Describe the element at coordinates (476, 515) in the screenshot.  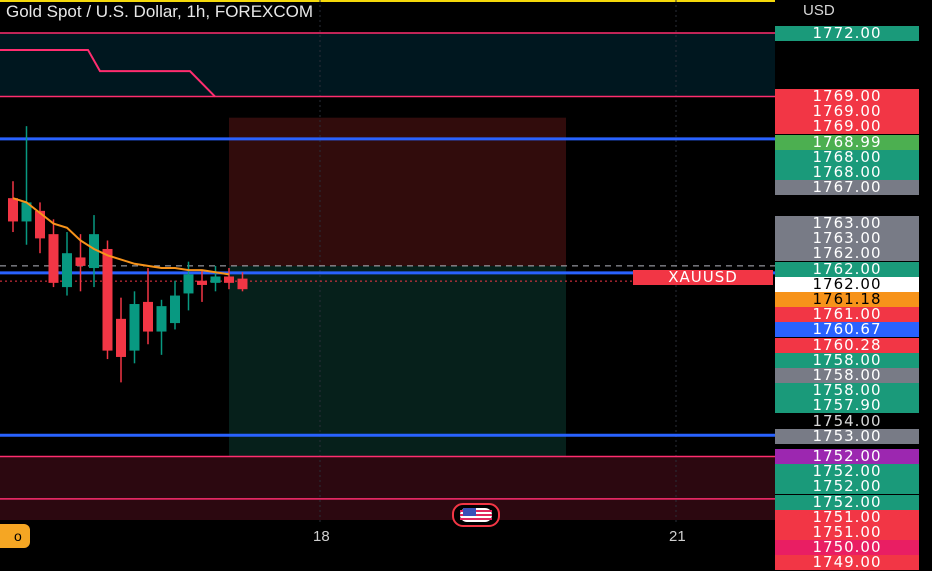
I see `us-flag-icon` at that location.